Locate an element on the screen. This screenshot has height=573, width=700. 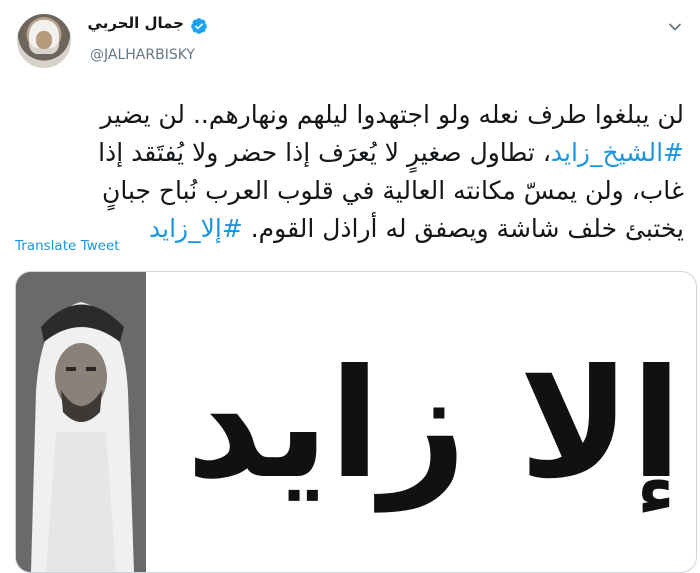
author-avatar is located at coordinates (44, 41).